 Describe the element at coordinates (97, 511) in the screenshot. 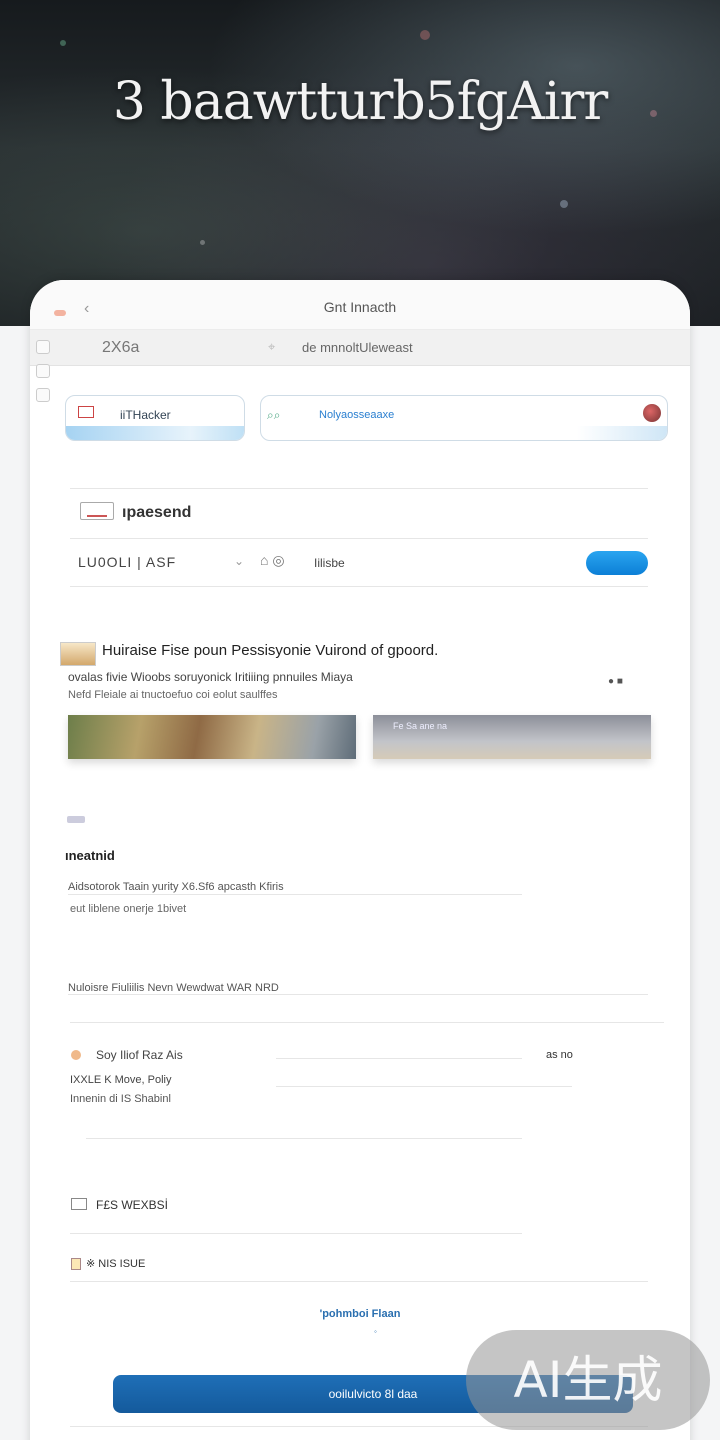

I see `envelope-icon` at that location.